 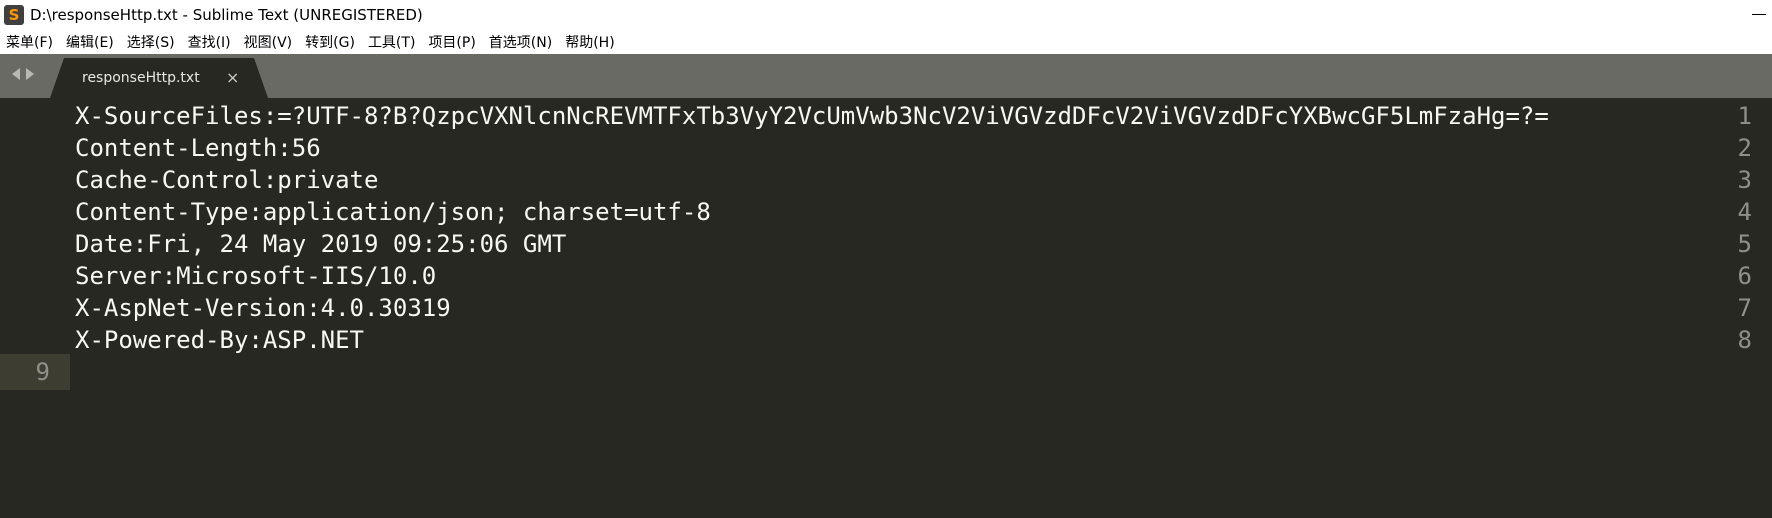 I want to click on tab-strip: responseHttp.txt ×, so click(x=886, y=76).